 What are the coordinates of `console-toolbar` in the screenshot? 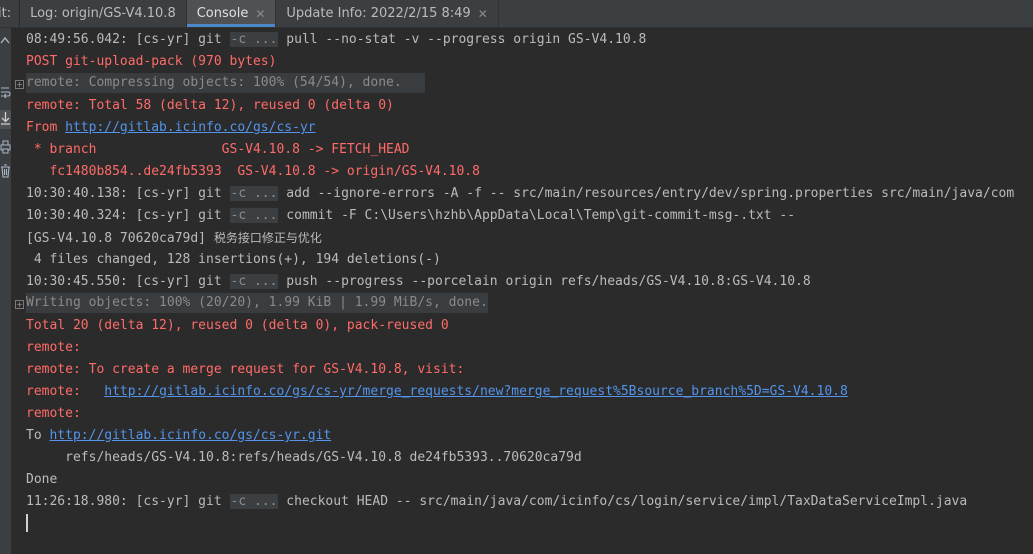 It's located at (5, 291).